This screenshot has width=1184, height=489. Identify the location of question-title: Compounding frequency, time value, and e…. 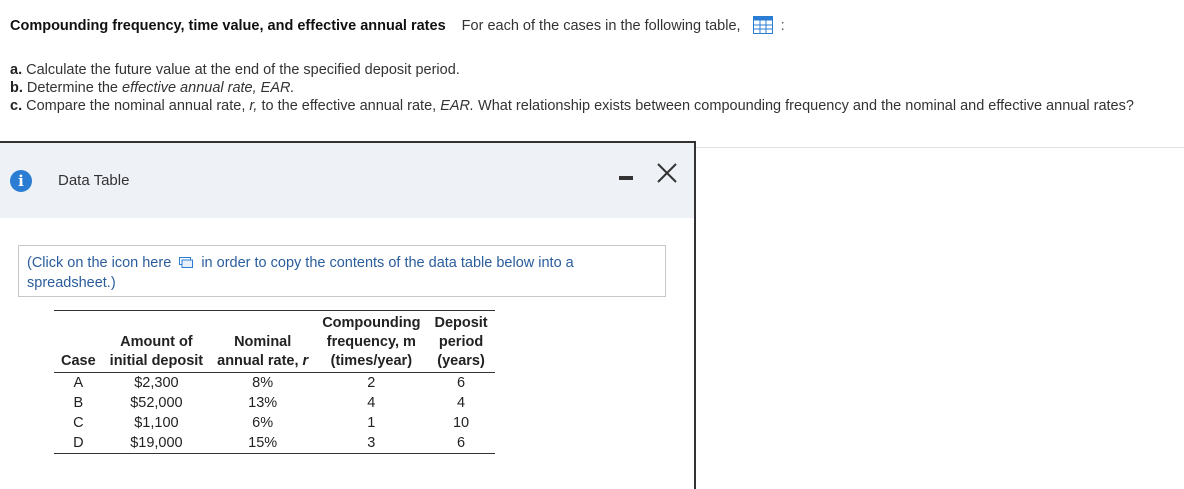
(228, 26).